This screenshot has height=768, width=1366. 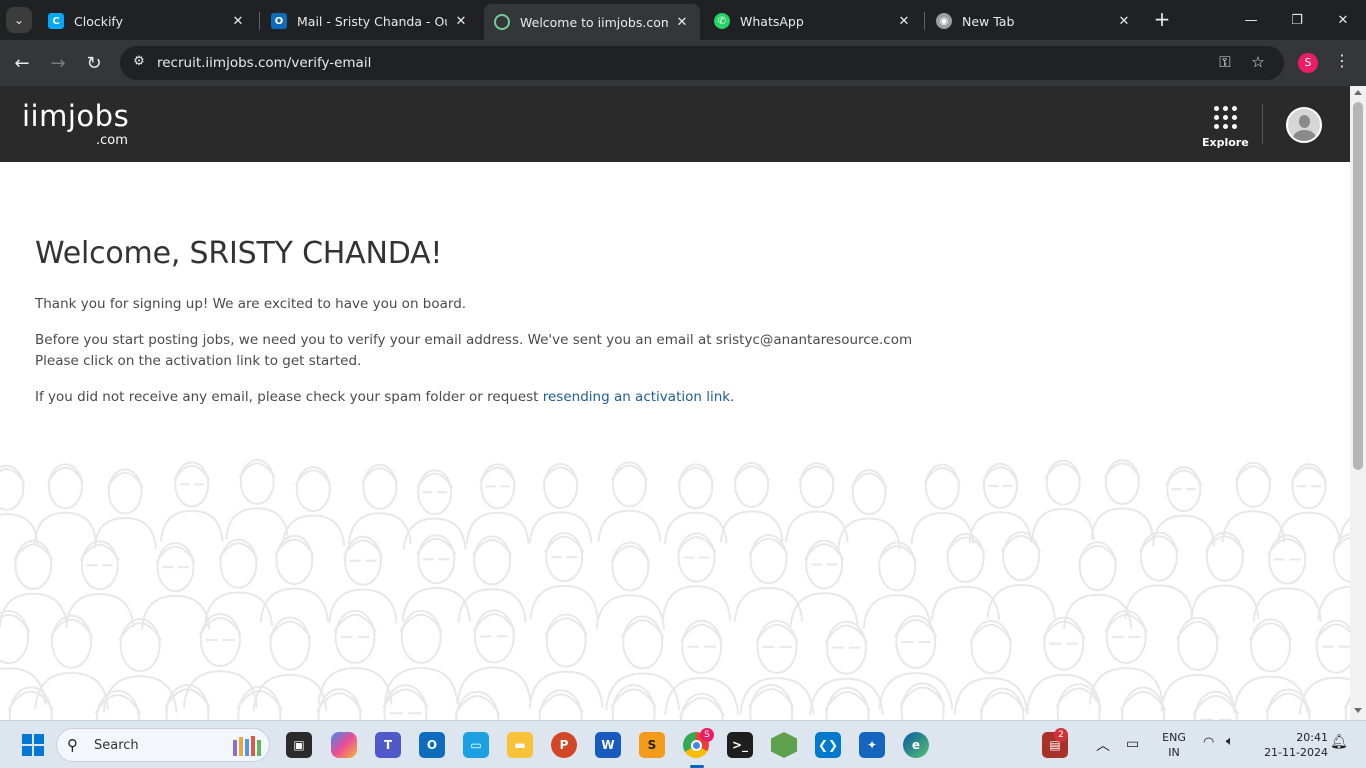 I want to click on back-button: ←, so click(x=22, y=63).